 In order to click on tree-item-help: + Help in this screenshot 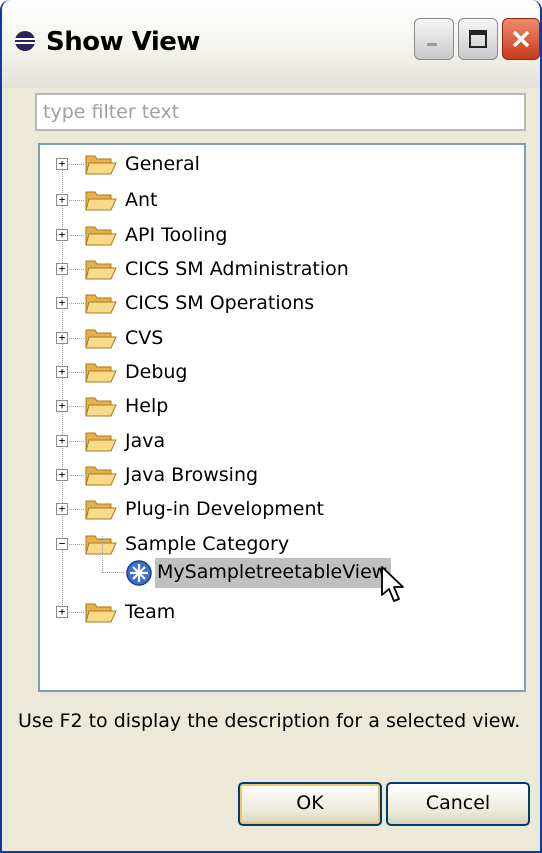, I will do `click(280, 407)`.